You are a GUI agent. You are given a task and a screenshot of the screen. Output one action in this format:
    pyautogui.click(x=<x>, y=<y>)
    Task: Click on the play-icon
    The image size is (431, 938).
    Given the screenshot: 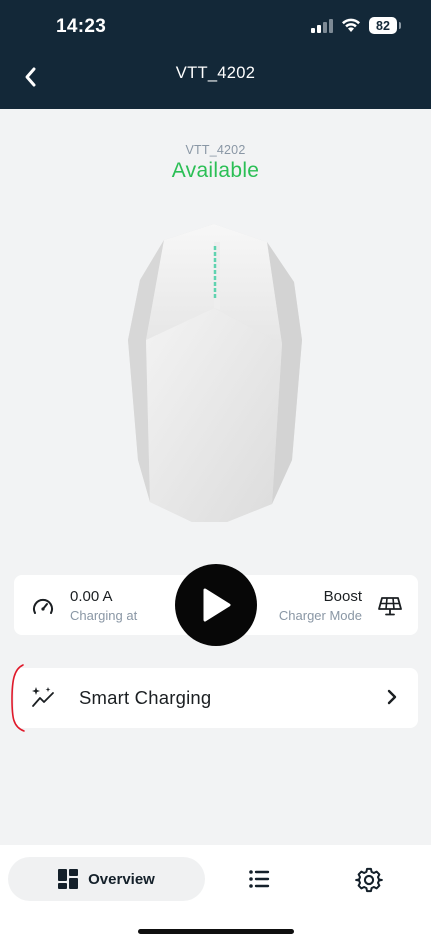 What is the action you would take?
    pyautogui.click(x=217, y=605)
    